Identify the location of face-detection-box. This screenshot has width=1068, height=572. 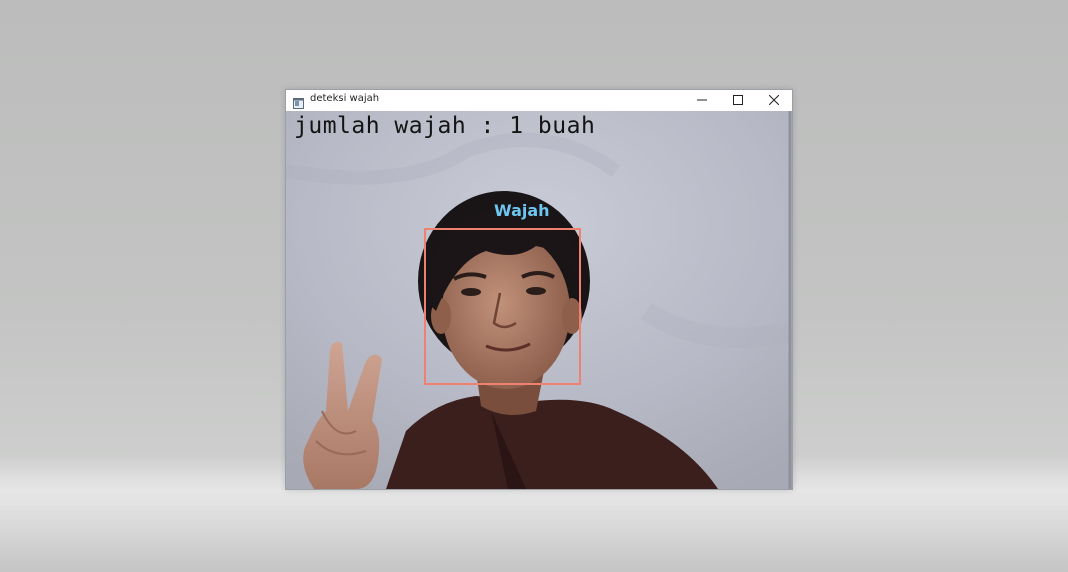
(502, 306).